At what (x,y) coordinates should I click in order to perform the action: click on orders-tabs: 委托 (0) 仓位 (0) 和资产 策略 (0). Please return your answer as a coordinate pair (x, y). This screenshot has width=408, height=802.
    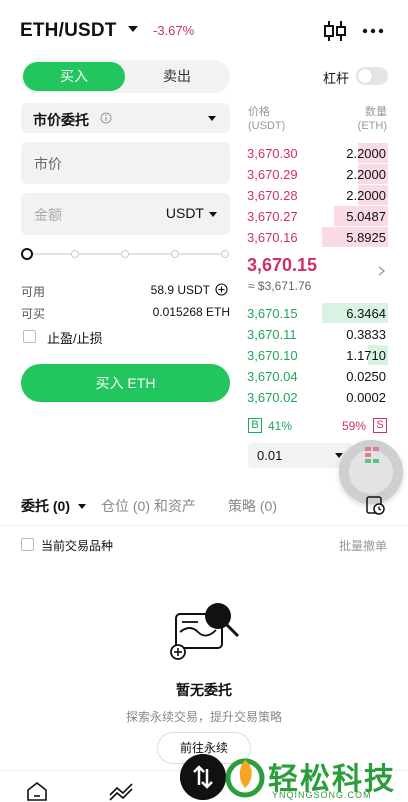
    Looking at the image, I should click on (204, 508).